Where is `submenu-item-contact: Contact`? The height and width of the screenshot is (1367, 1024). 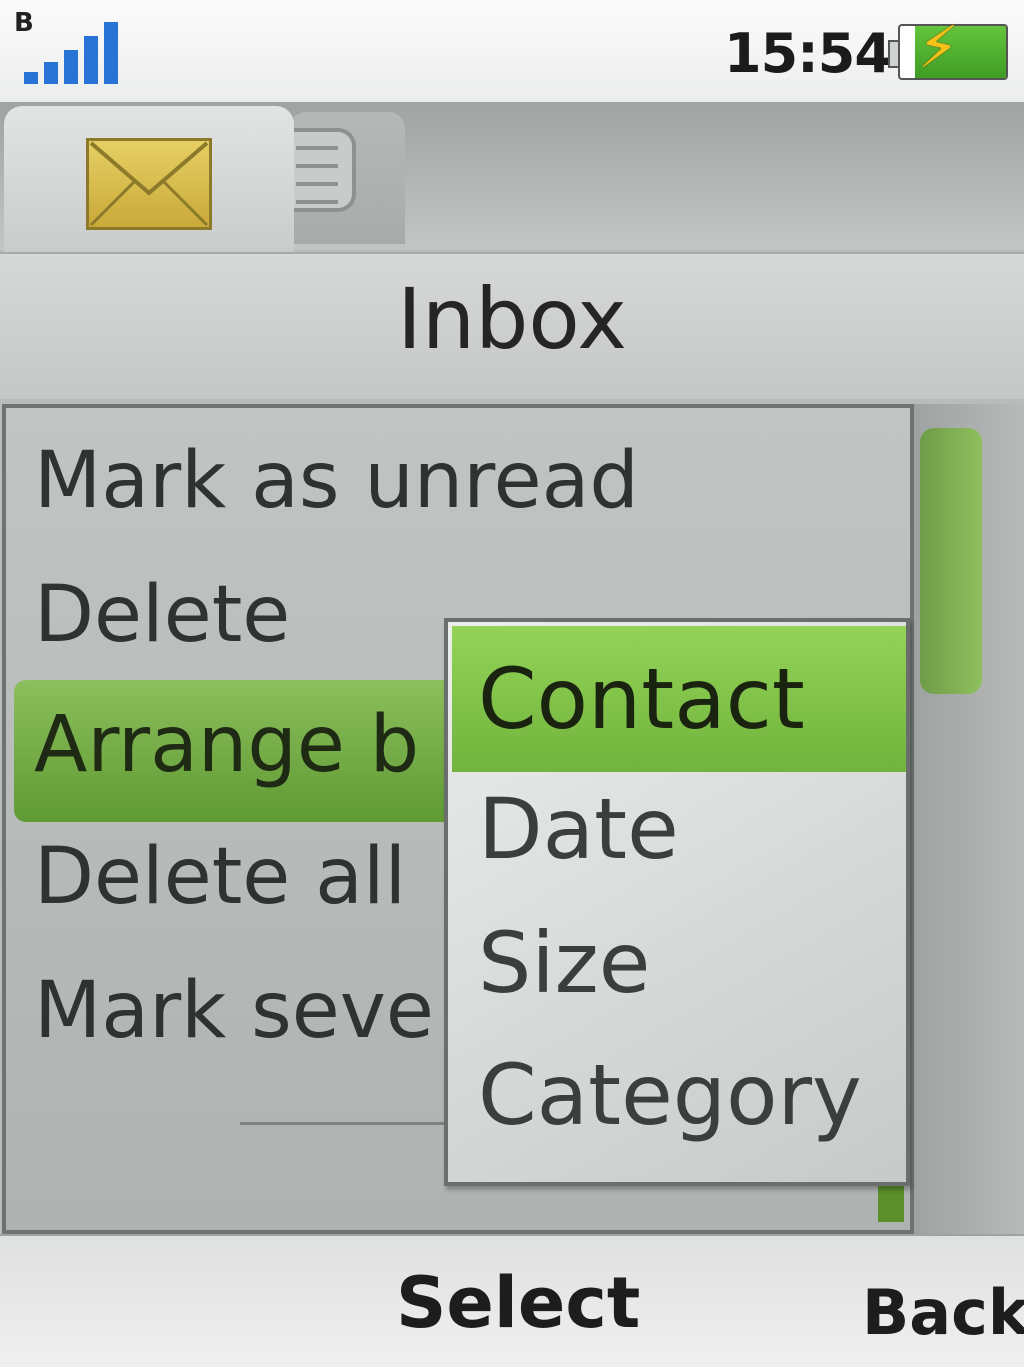 submenu-item-contact: Contact is located at coordinates (641, 699).